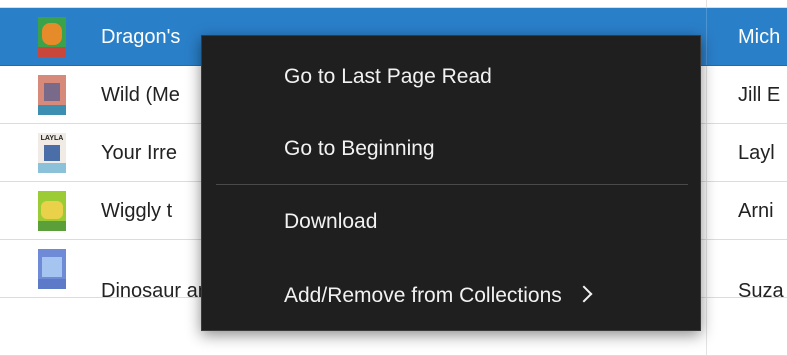 Image resolution: width=787 pixels, height=356 pixels. What do you see at coordinates (762, 95) in the screenshot?
I see `book-author: Jill E` at bounding box center [762, 95].